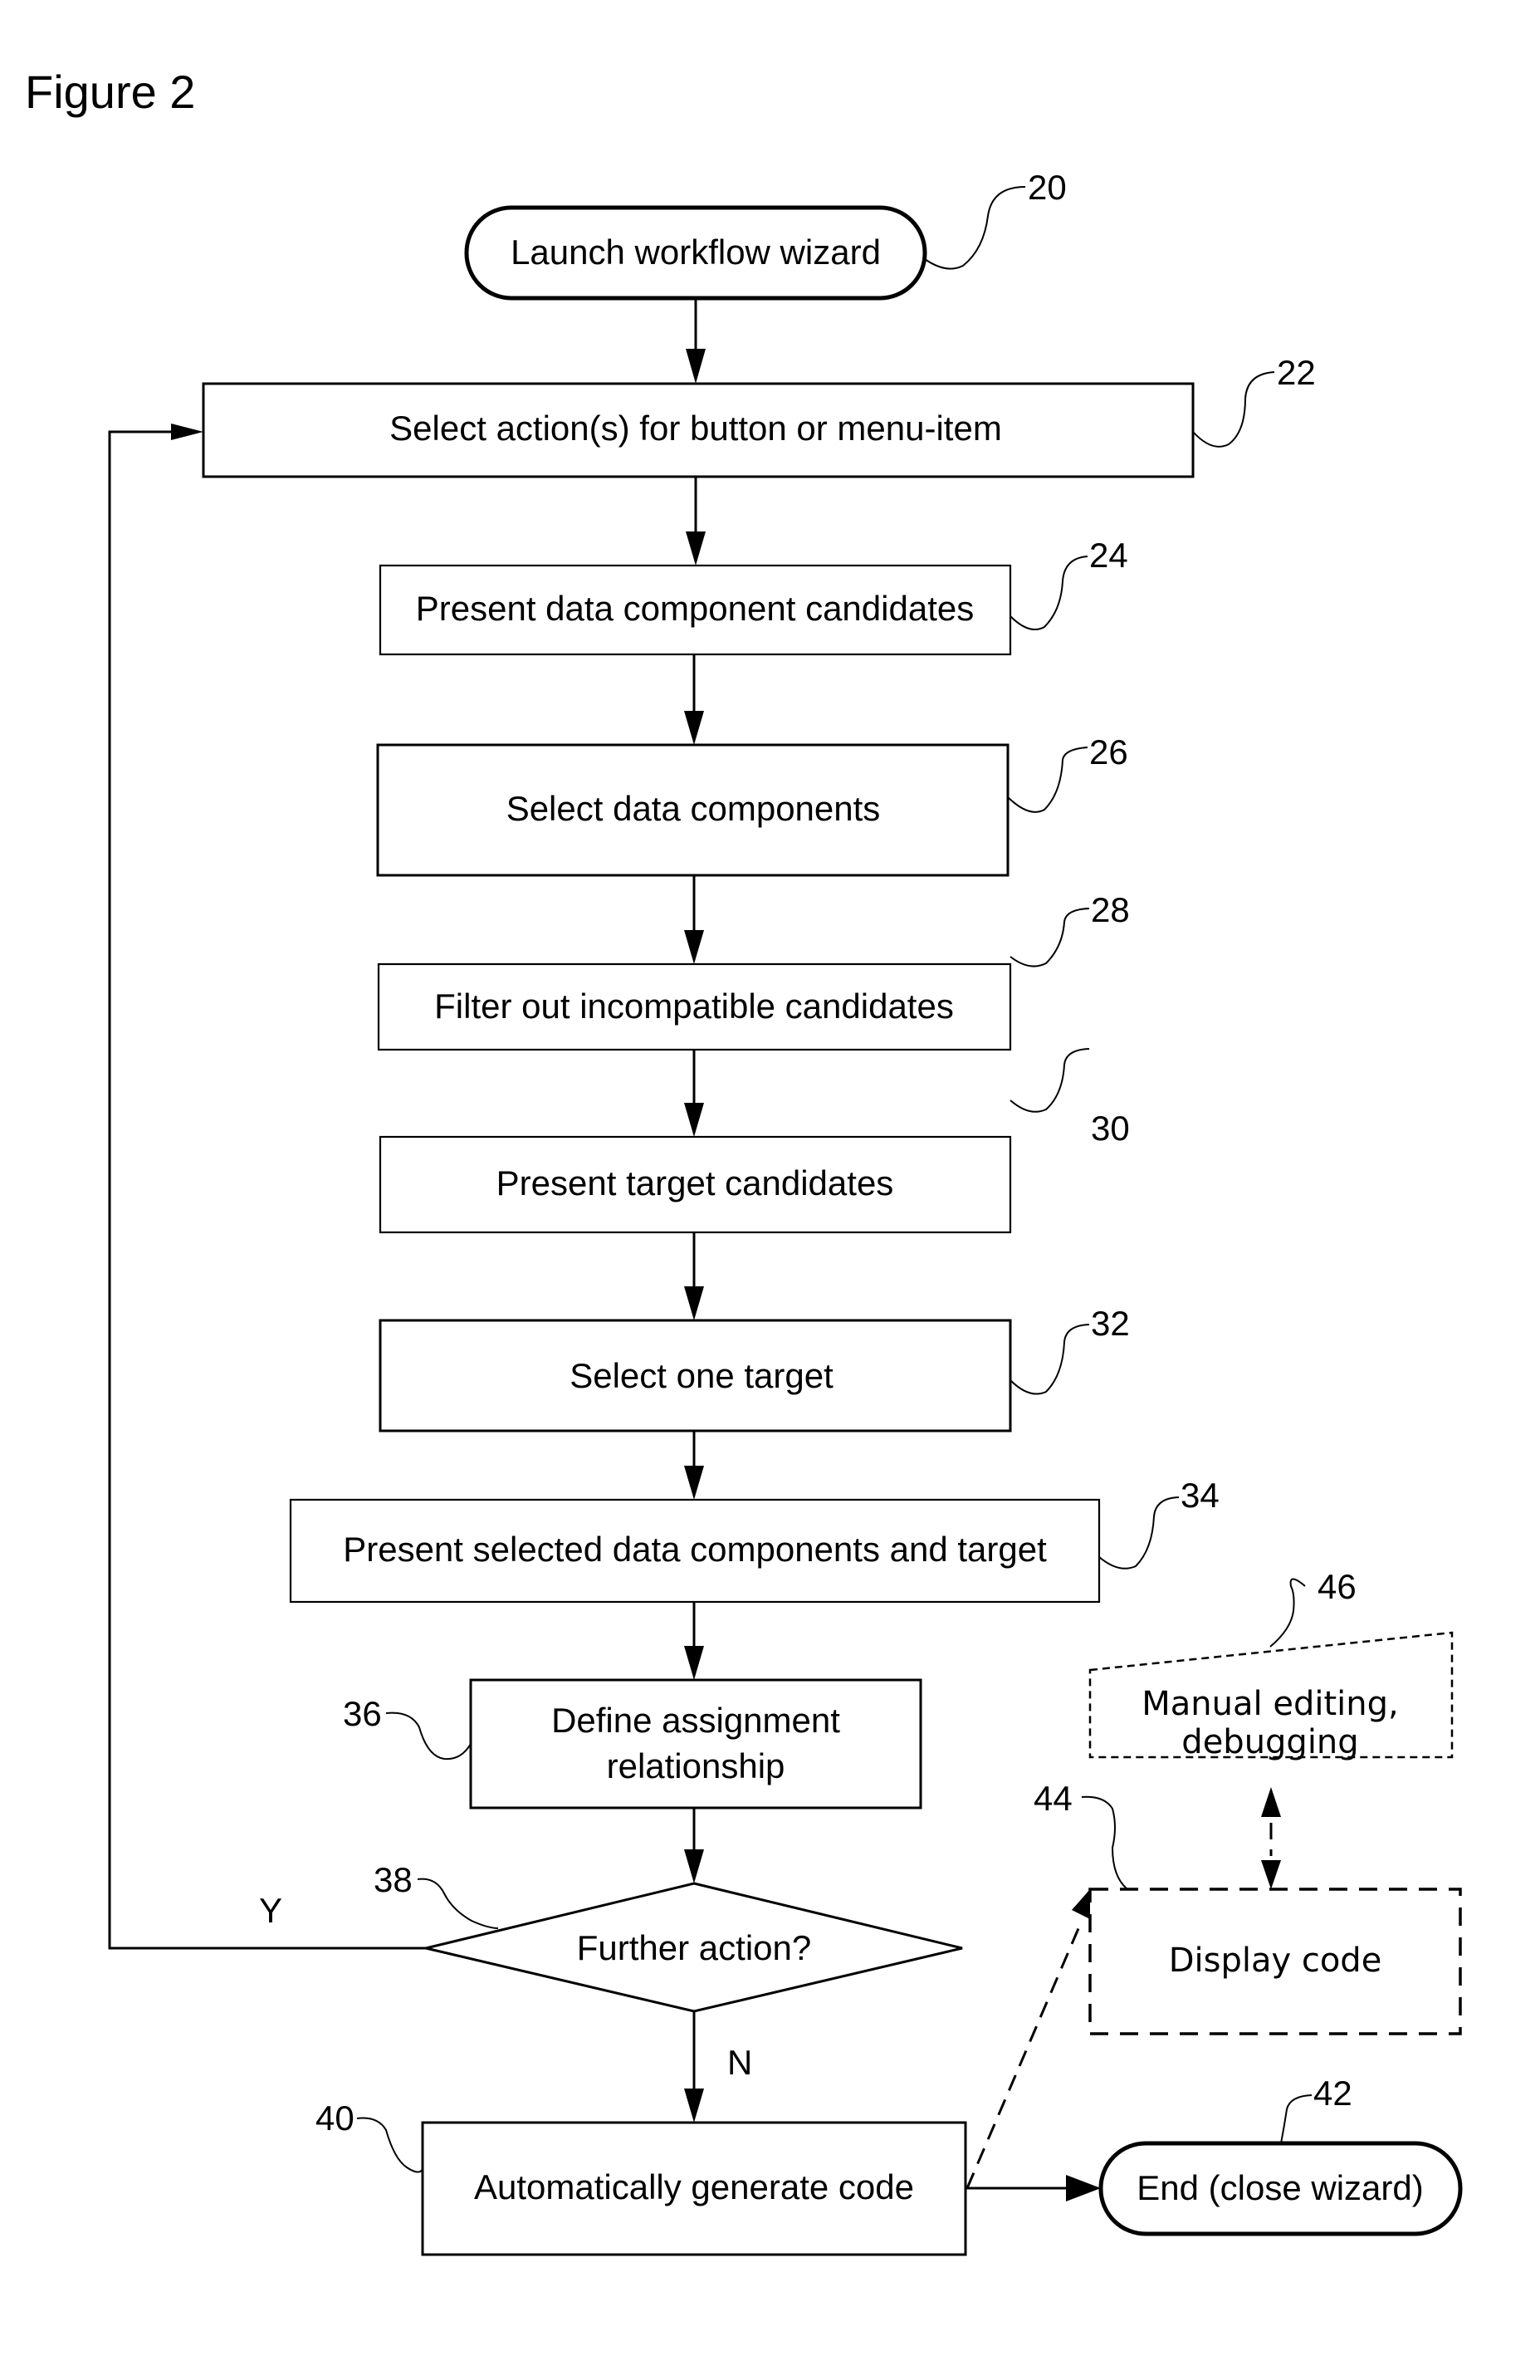 The height and width of the screenshot is (2380, 1540). What do you see at coordinates (1054, 1798) in the screenshot?
I see `ref-number-44: 44` at bounding box center [1054, 1798].